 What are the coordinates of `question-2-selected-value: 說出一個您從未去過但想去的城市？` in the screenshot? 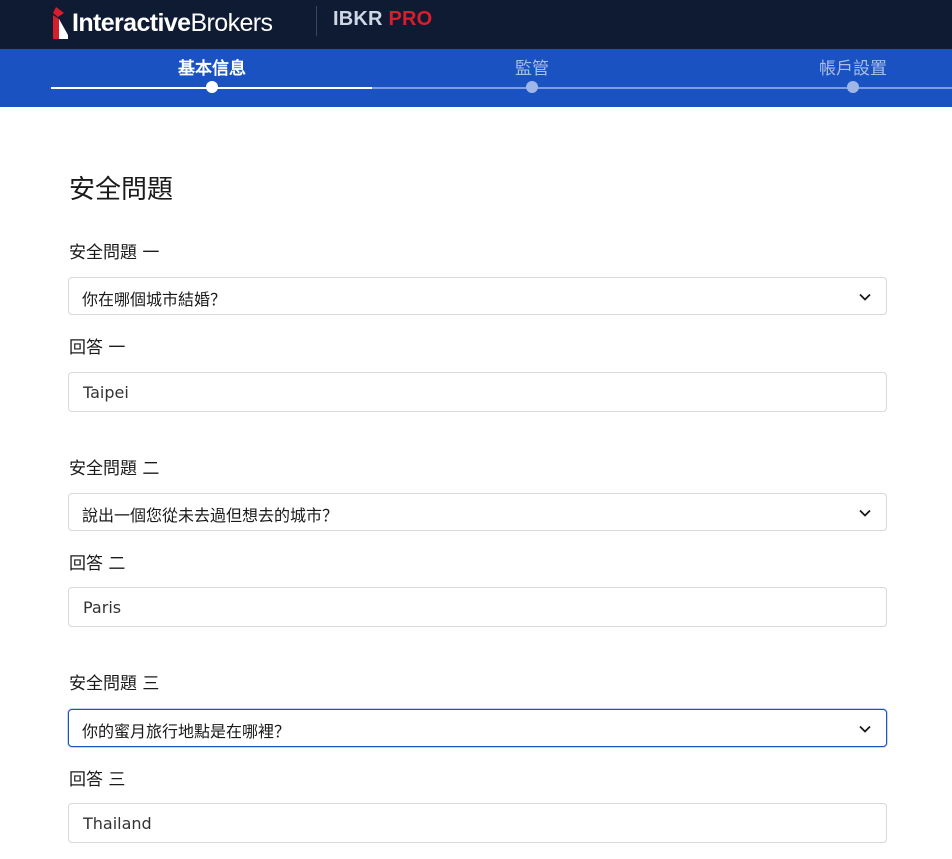 It's located at (210, 515).